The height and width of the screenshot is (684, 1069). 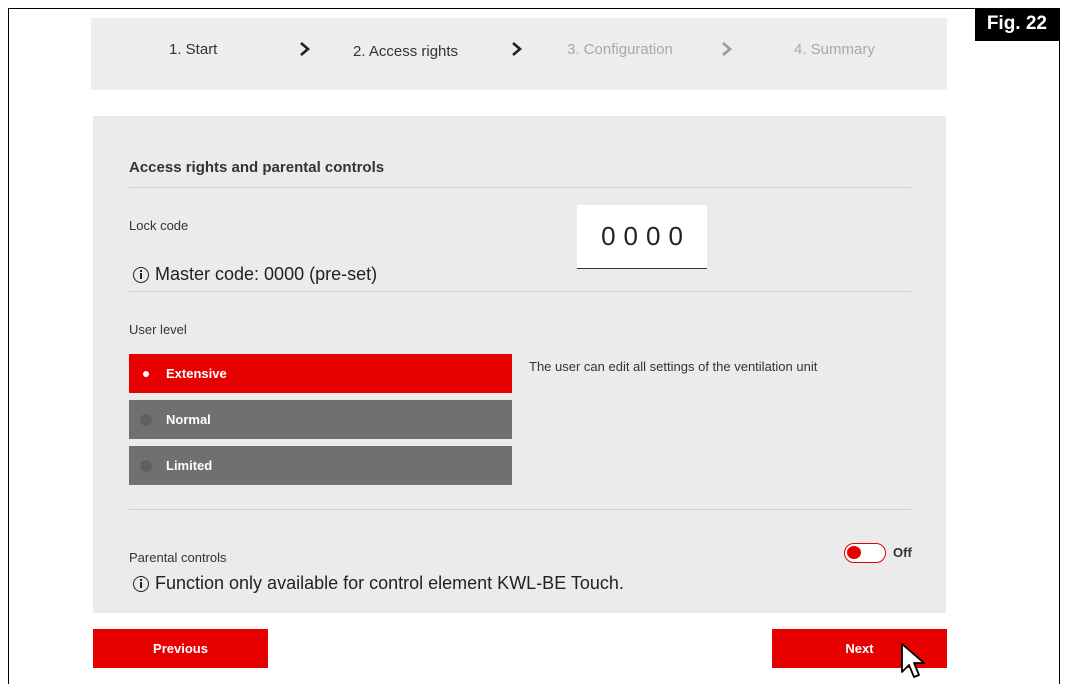 What do you see at coordinates (146, 373) in the screenshot?
I see `radio-selected-icon` at bounding box center [146, 373].